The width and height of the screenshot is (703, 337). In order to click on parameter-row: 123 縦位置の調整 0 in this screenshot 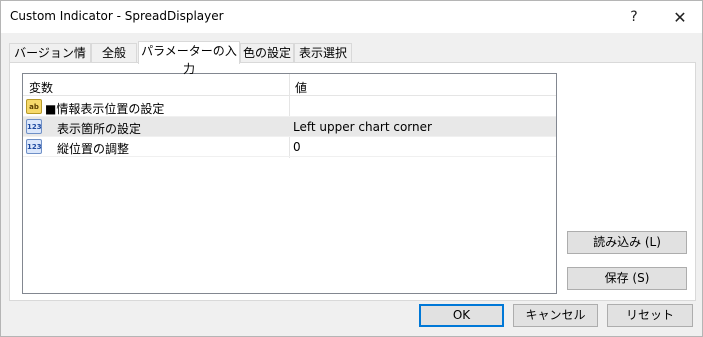, I will do `click(289, 147)`.